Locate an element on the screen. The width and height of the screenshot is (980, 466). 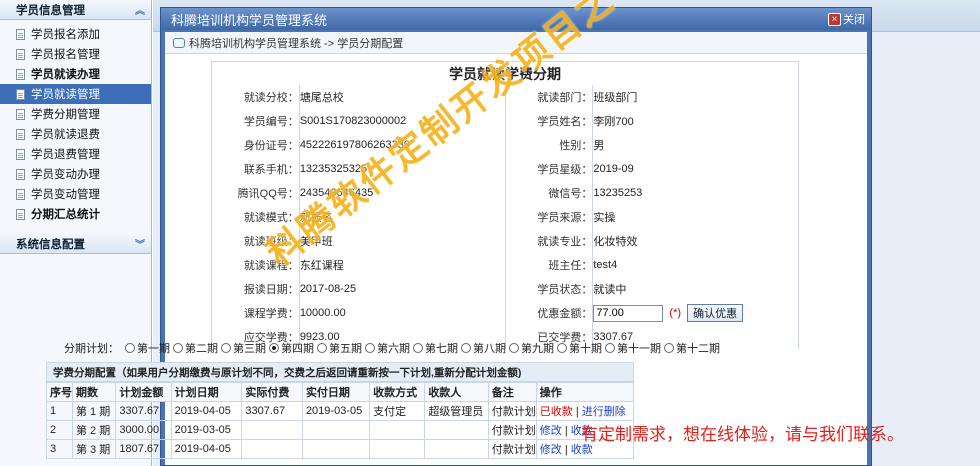
period-label: 第十二期 is located at coordinates (698, 349).